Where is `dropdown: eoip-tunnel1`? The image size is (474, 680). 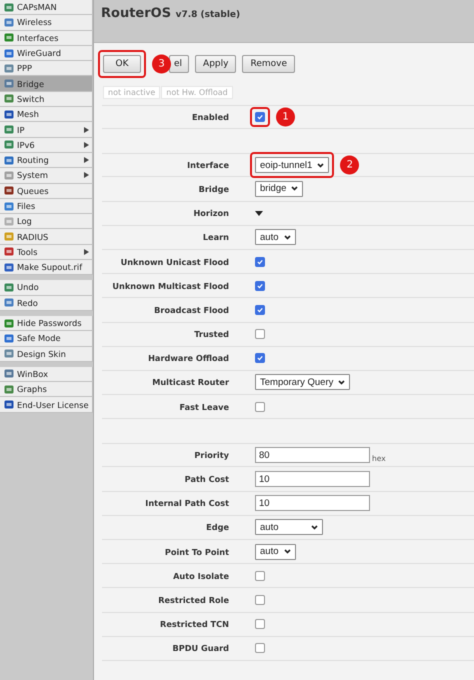 dropdown: eoip-tunnel1 is located at coordinates (292, 165).